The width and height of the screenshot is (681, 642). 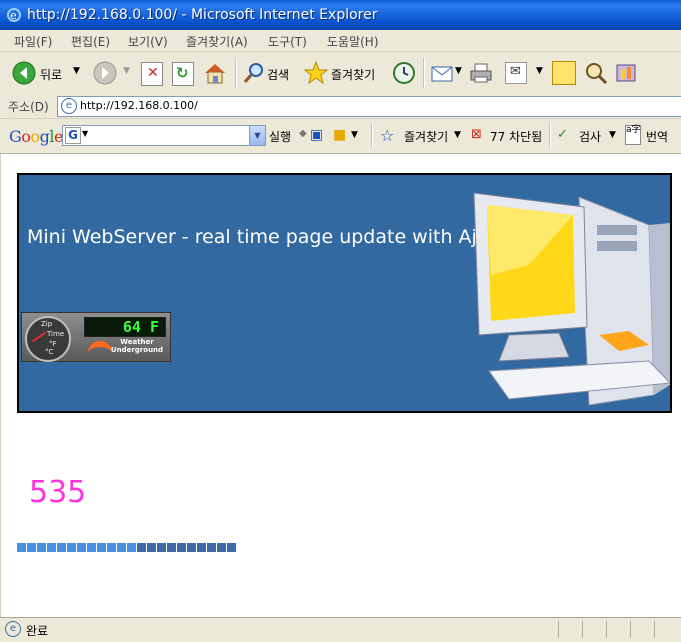 I want to click on back-label: 뒤로, so click(x=51, y=74).